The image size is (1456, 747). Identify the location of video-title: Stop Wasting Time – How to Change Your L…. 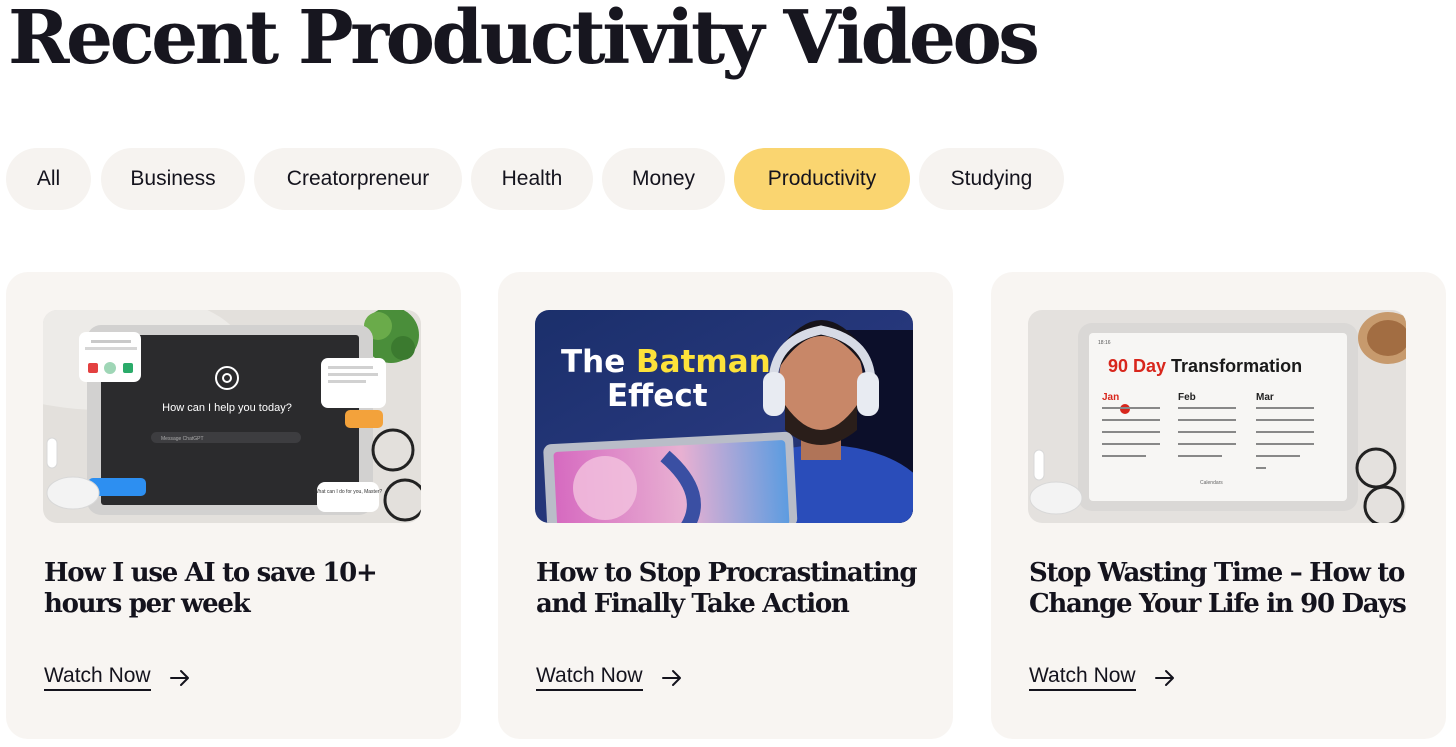
(1218, 588).